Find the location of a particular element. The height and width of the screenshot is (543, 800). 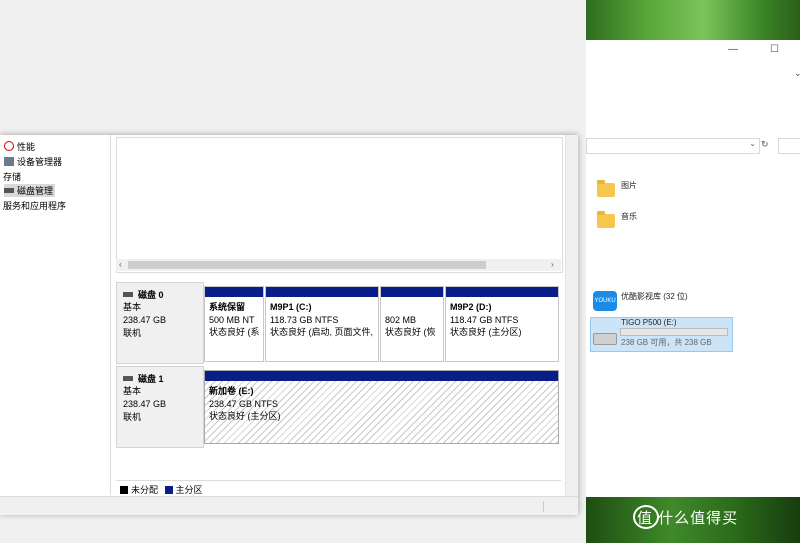

scroll-right-icon: › is located at coordinates (552, 264).